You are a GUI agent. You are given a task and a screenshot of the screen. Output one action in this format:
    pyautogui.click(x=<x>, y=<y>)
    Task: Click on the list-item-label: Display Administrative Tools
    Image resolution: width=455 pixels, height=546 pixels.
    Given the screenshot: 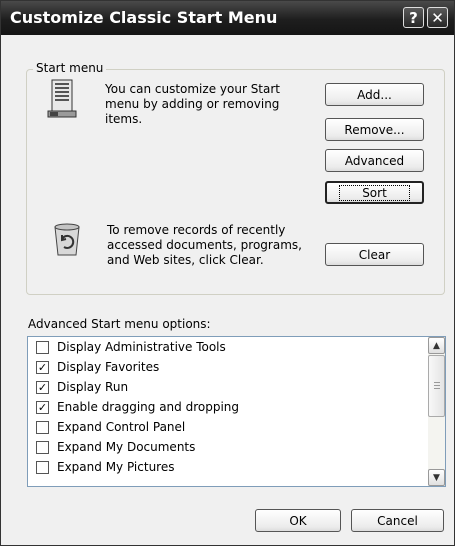 What is the action you would take?
    pyautogui.click(x=141, y=347)
    